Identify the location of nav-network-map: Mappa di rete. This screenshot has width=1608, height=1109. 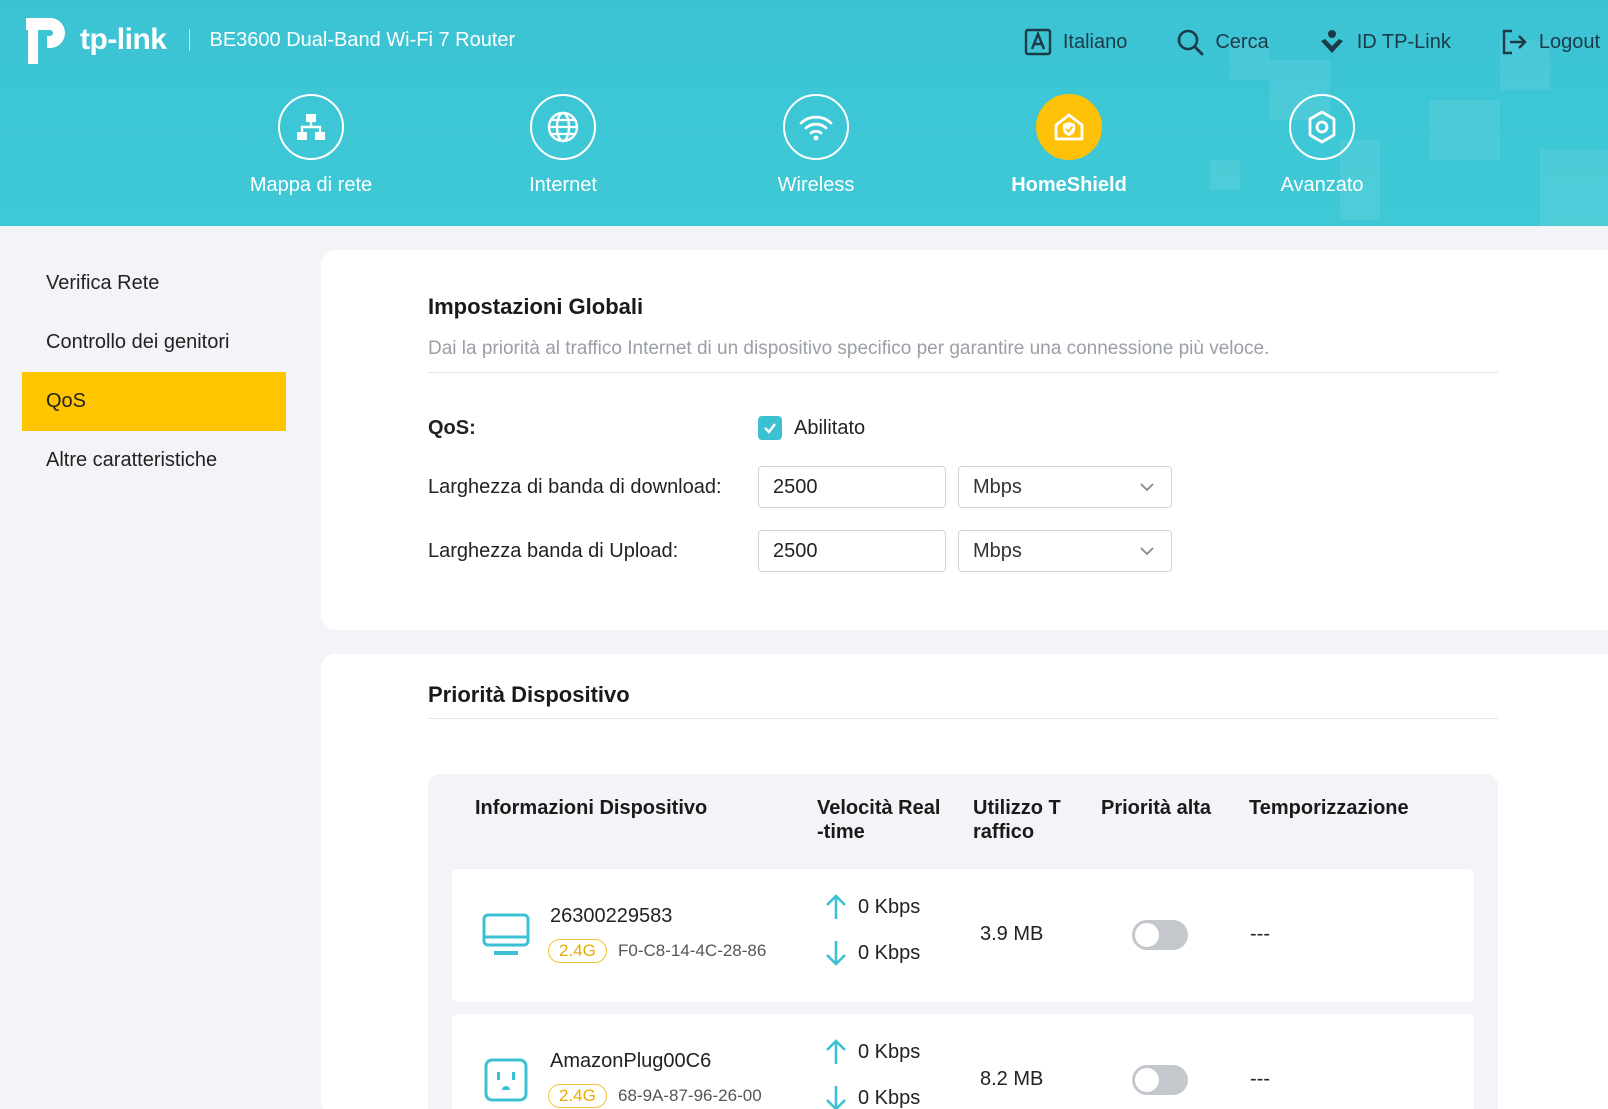
(311, 145).